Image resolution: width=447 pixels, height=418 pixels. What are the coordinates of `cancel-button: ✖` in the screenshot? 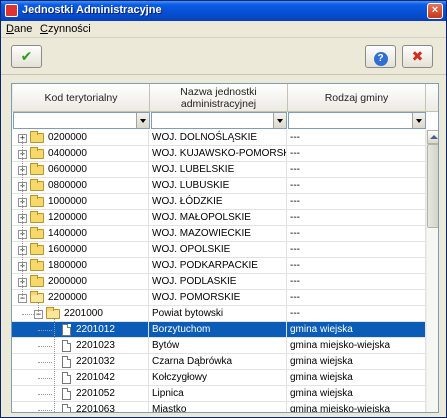 It's located at (417, 56).